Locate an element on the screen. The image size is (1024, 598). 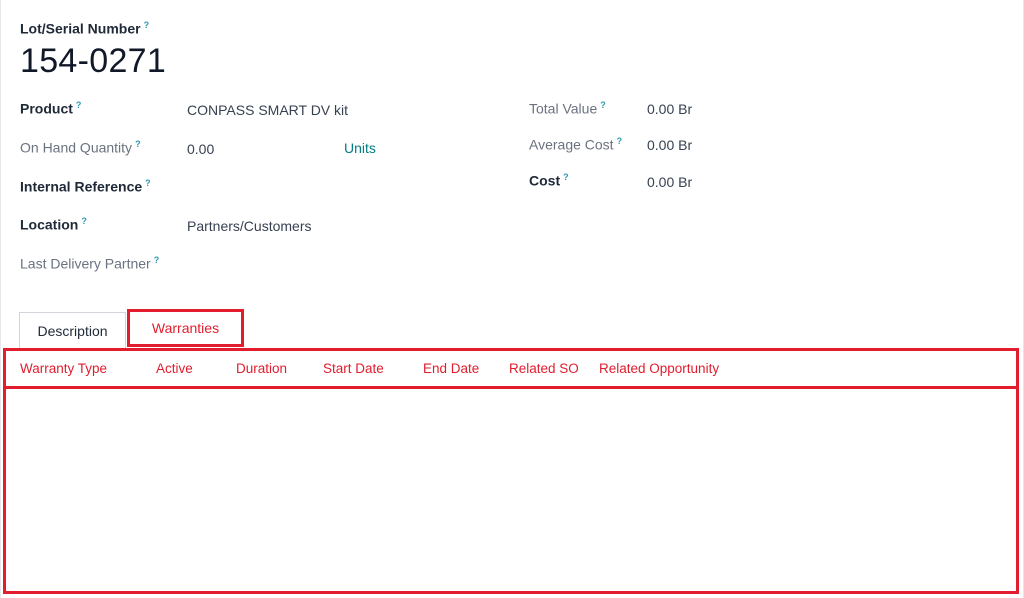
notebook-tabs: Description Warranties is located at coordinates (519, 329).